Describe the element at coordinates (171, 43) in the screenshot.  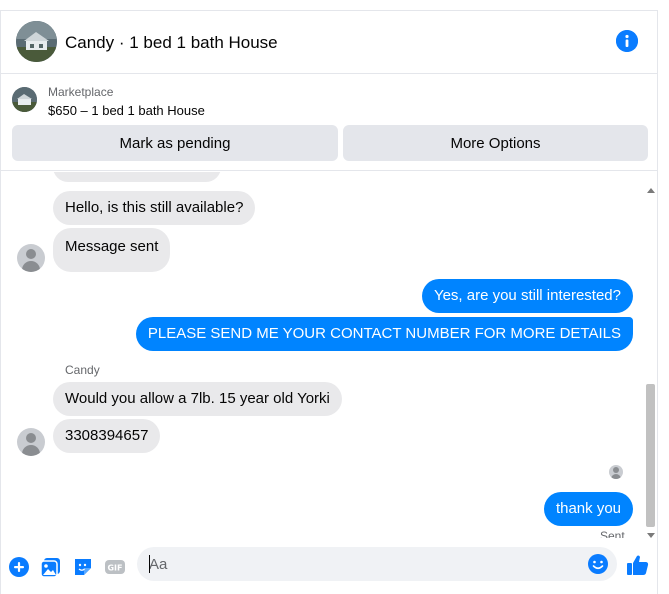
I see `conversation-title: Candy · 1 bed 1 bath House` at that location.